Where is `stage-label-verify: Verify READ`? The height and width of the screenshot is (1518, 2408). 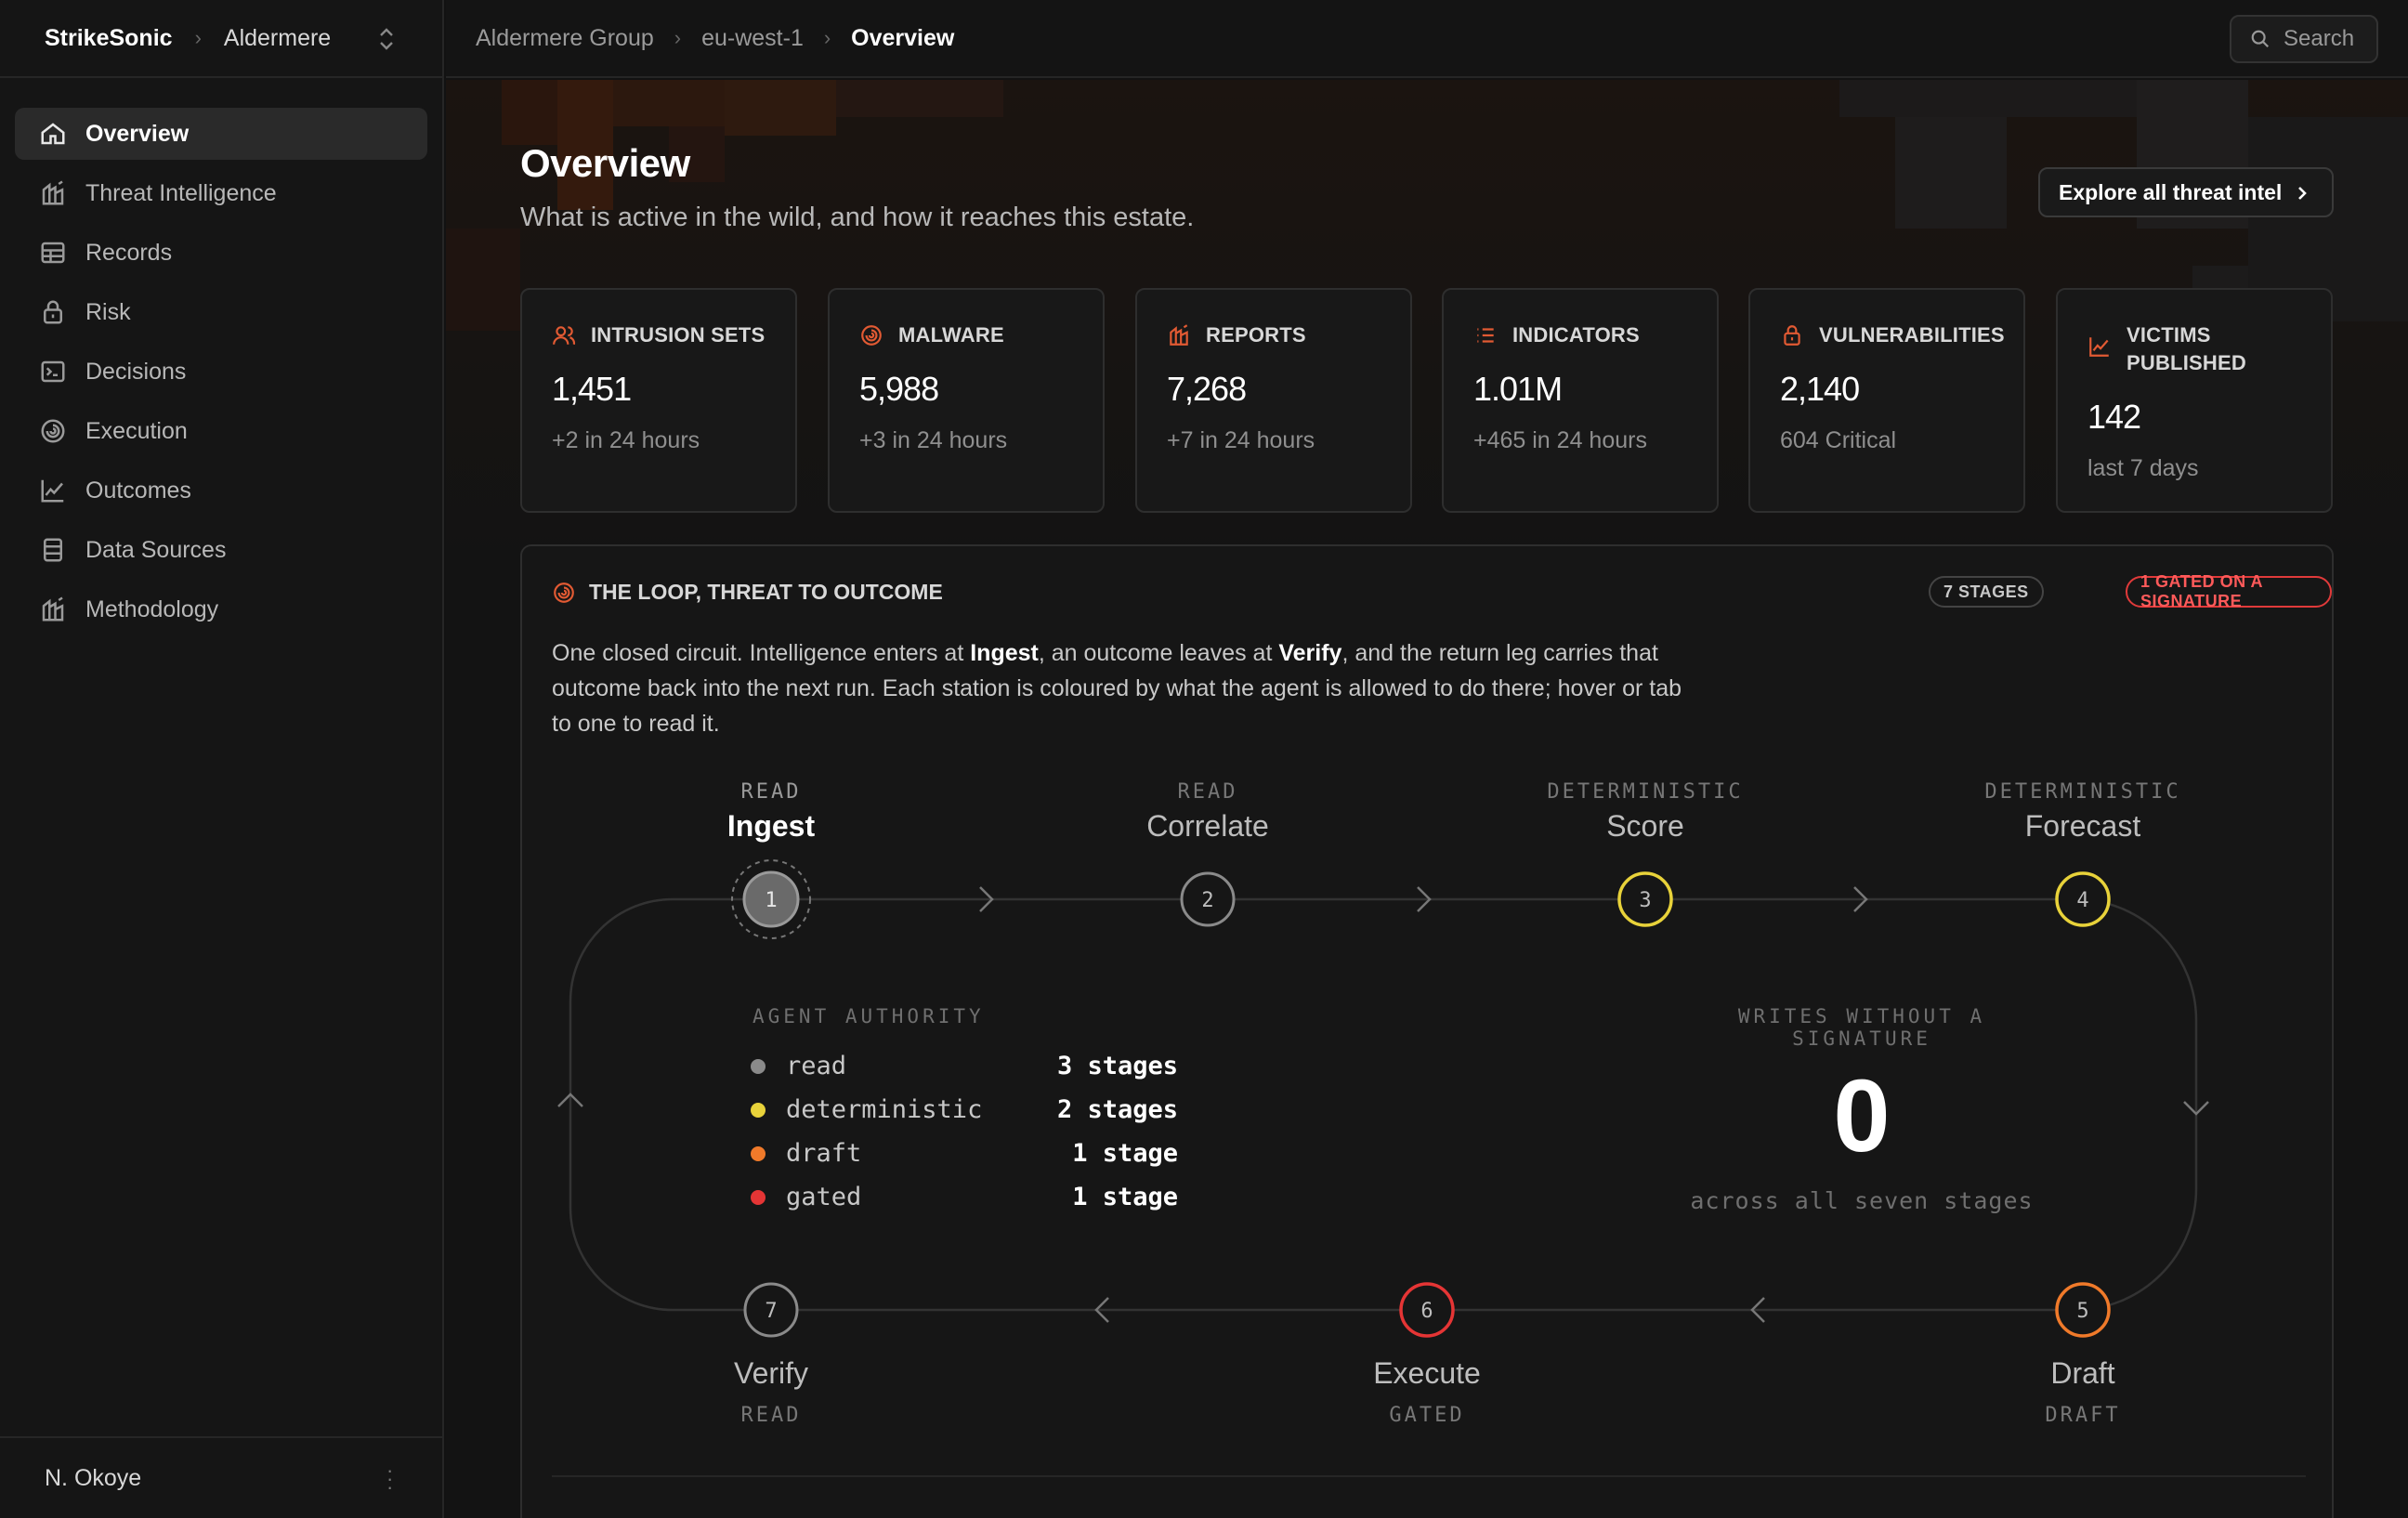 stage-label-verify: Verify READ is located at coordinates (771, 1389).